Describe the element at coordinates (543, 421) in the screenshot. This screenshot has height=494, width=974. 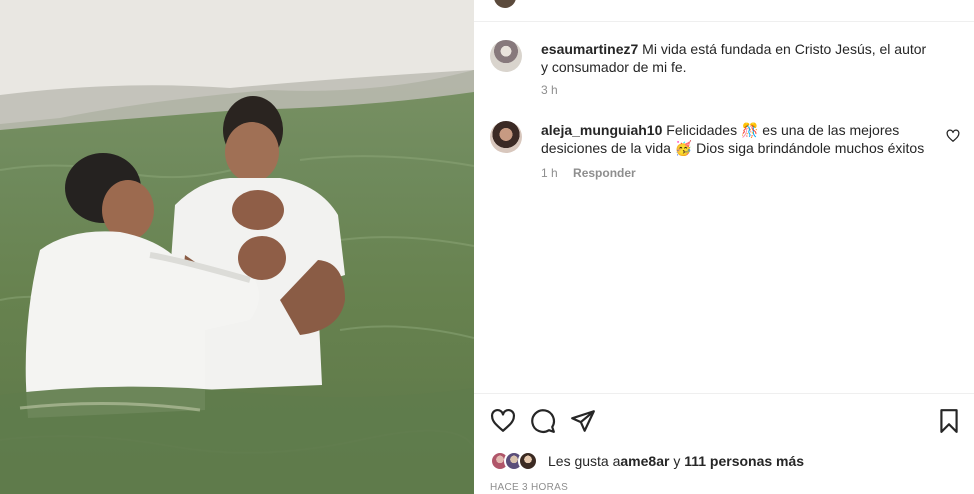
I see `comment-bubble-icon` at that location.